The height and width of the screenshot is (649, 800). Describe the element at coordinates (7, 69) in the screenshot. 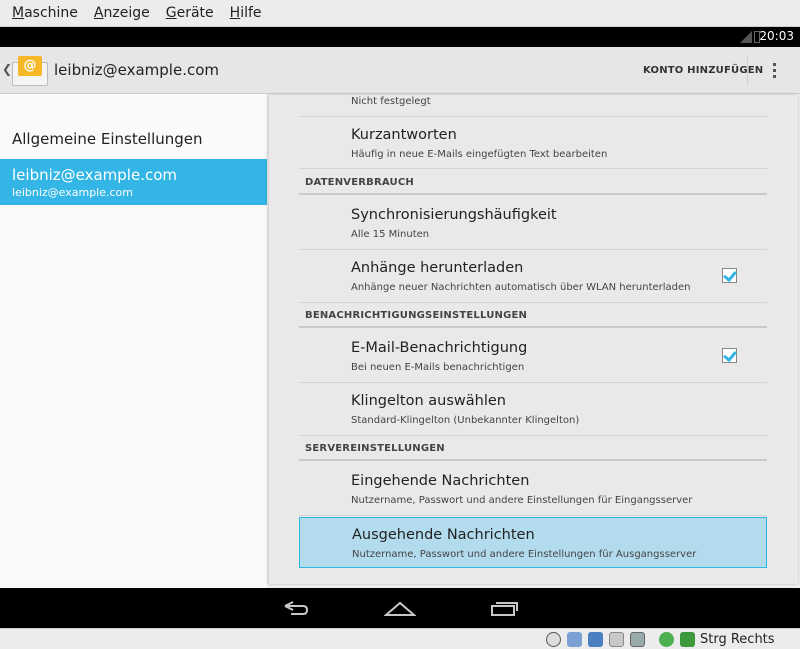

I see `up-caret-icon: ❮` at that location.